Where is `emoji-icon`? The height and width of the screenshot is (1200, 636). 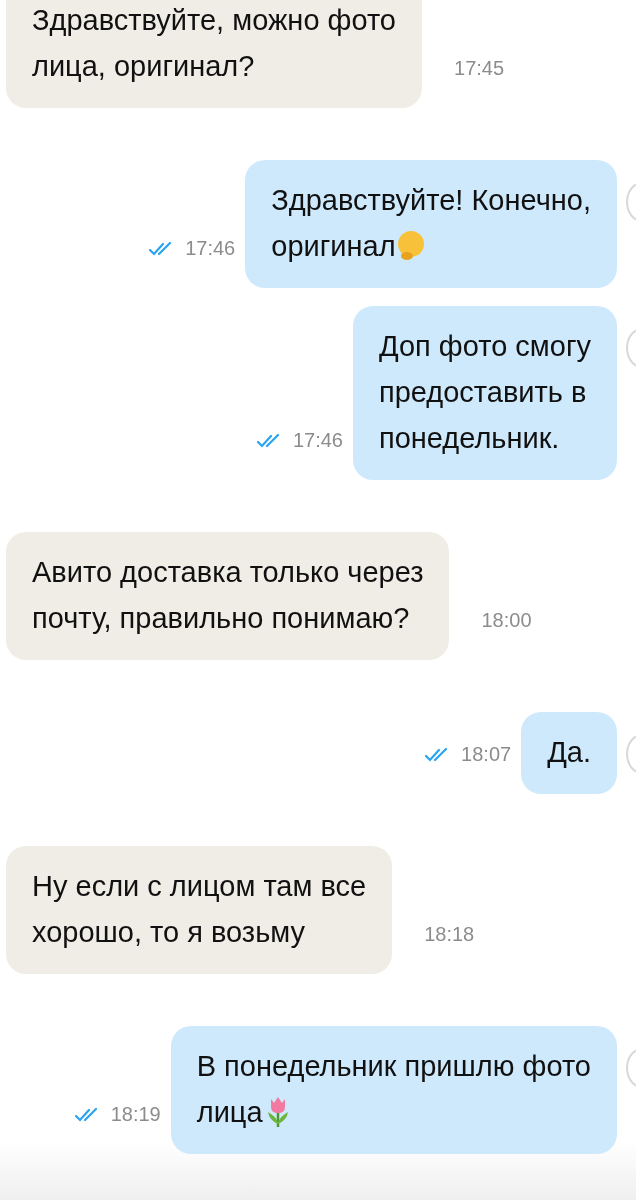
emoji-icon is located at coordinates (410, 245).